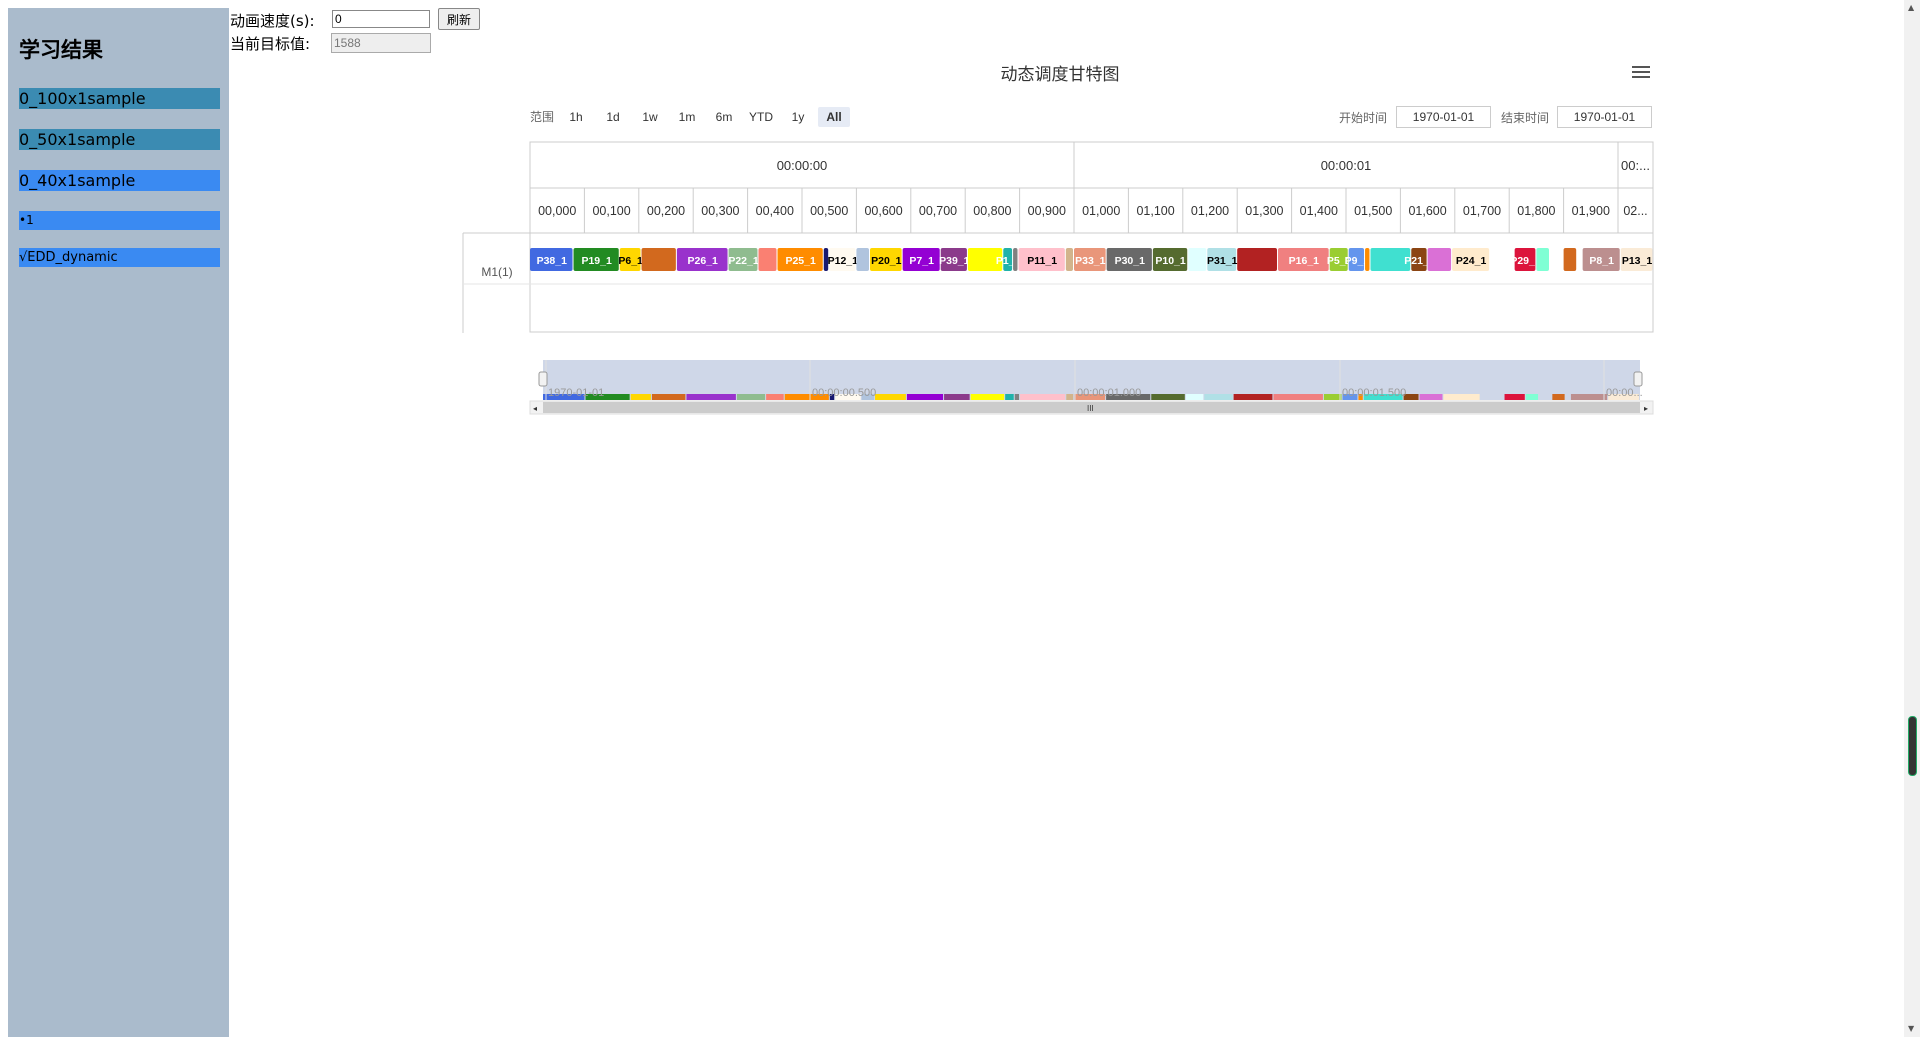 The width and height of the screenshot is (1920, 1037). What do you see at coordinates (1319, 211) in the screenshot?
I see `minor-tick-label: 01,400` at bounding box center [1319, 211].